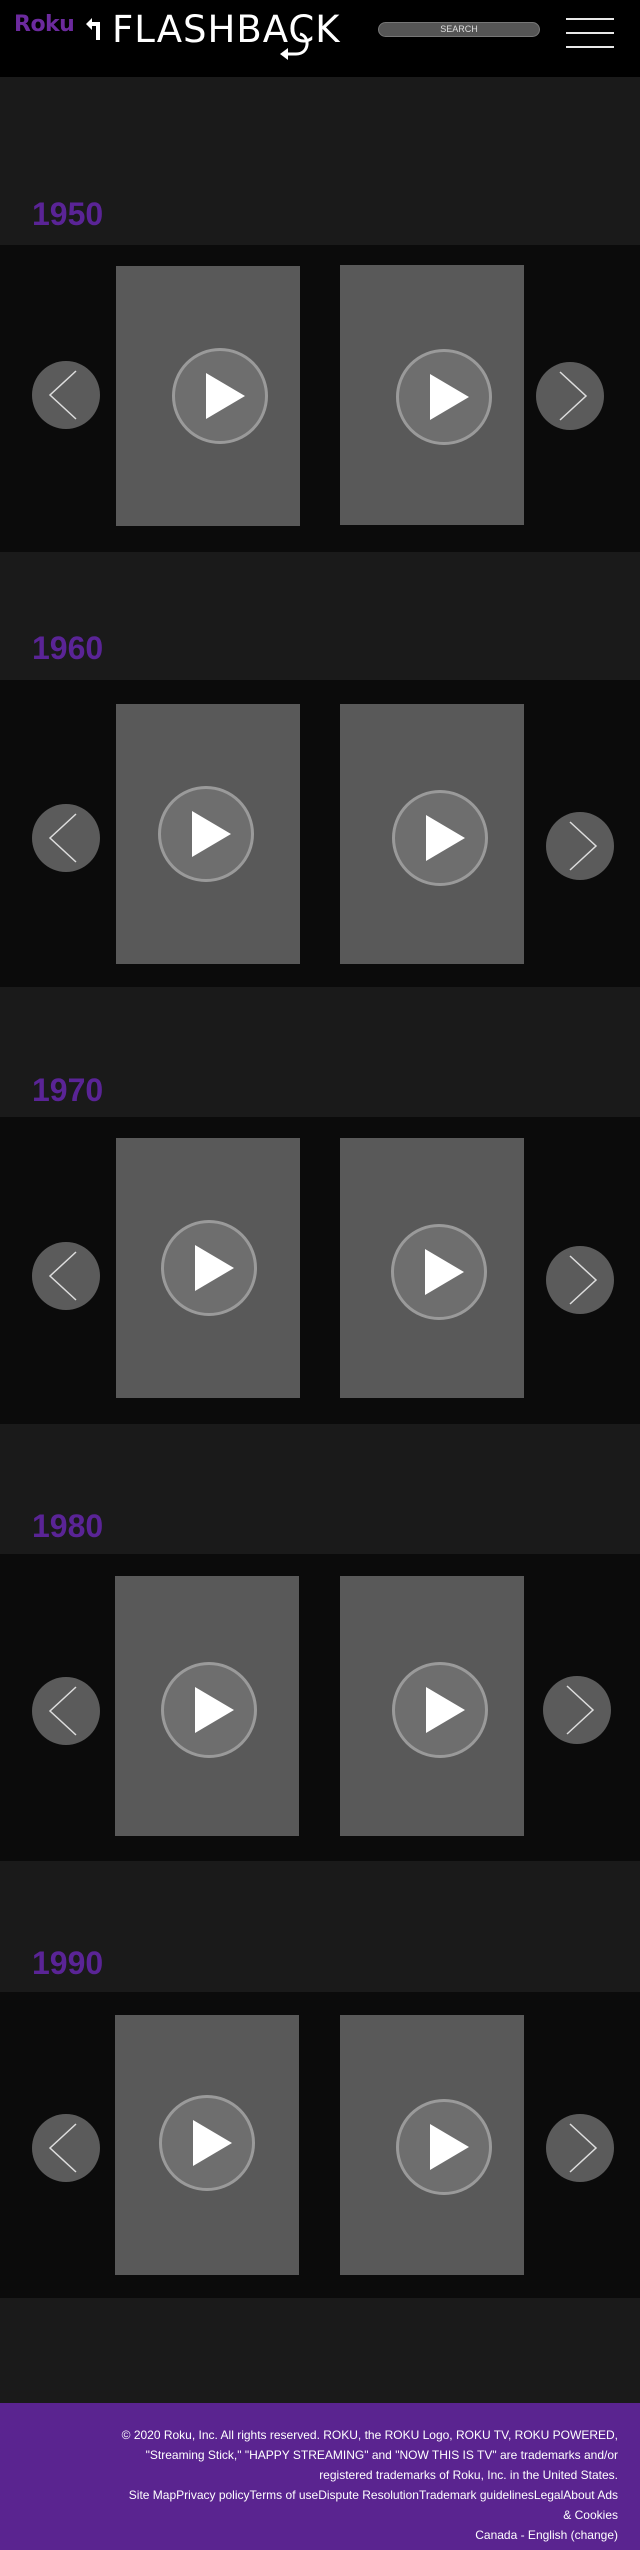 The height and width of the screenshot is (2550, 640). What do you see at coordinates (152, 2495) in the screenshot?
I see `footer-link-site-map: Site Map` at bounding box center [152, 2495].